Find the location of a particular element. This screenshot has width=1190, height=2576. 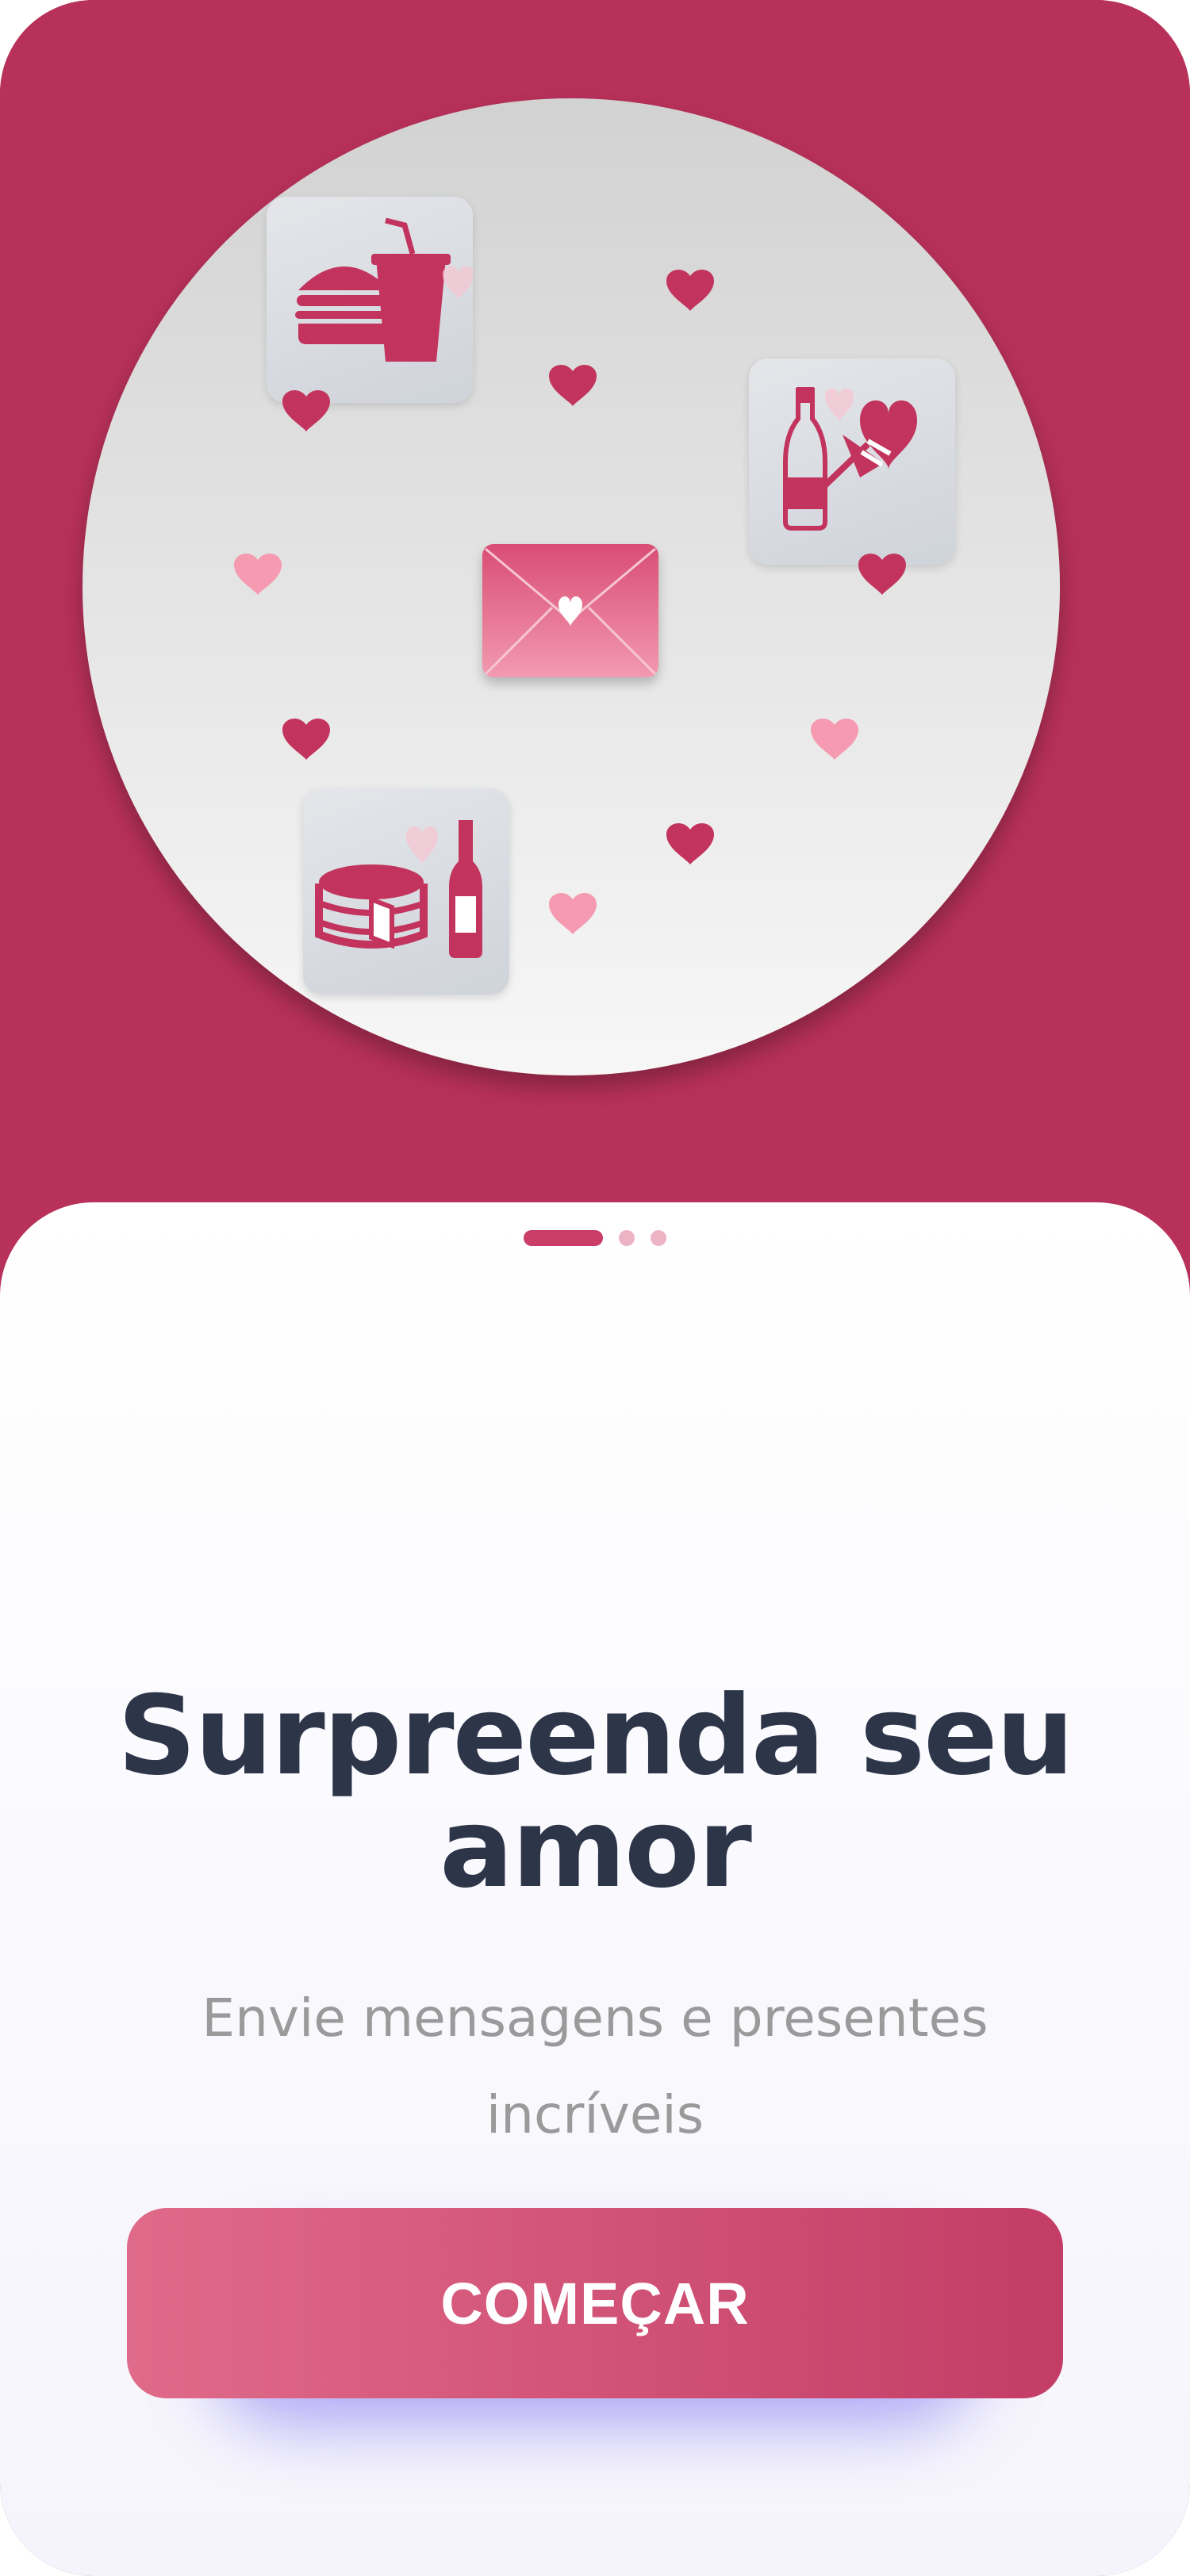

page-indicator is located at coordinates (595, 1238).